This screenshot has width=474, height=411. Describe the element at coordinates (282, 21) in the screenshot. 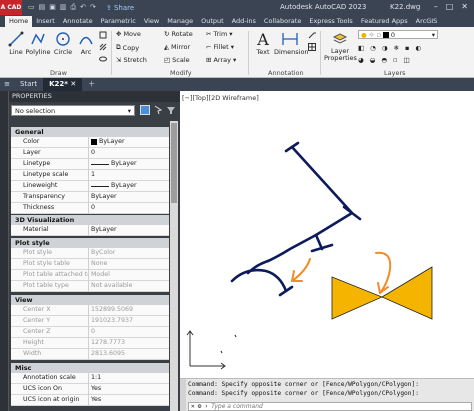

I see `tab-collaborate: Collaborate` at that location.